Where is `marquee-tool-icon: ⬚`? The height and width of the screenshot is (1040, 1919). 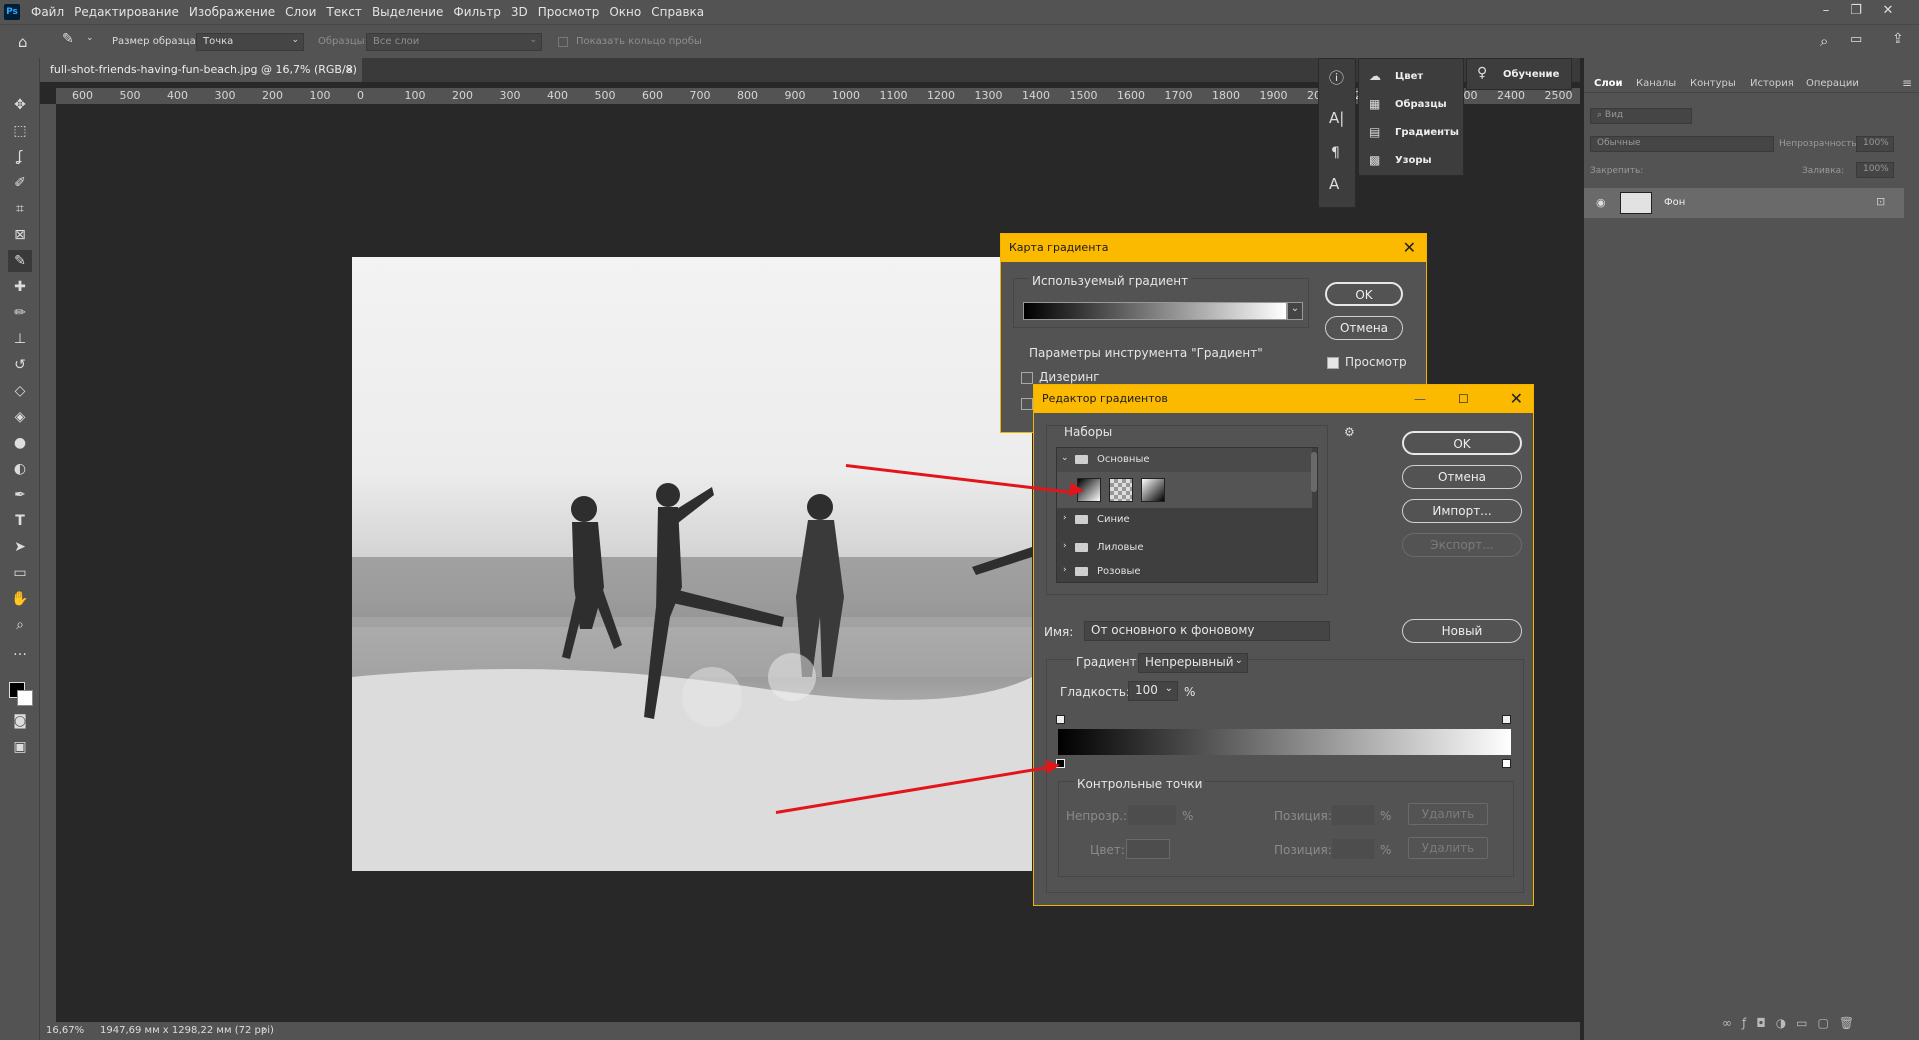 marquee-tool-icon: ⬚ is located at coordinates (20, 131).